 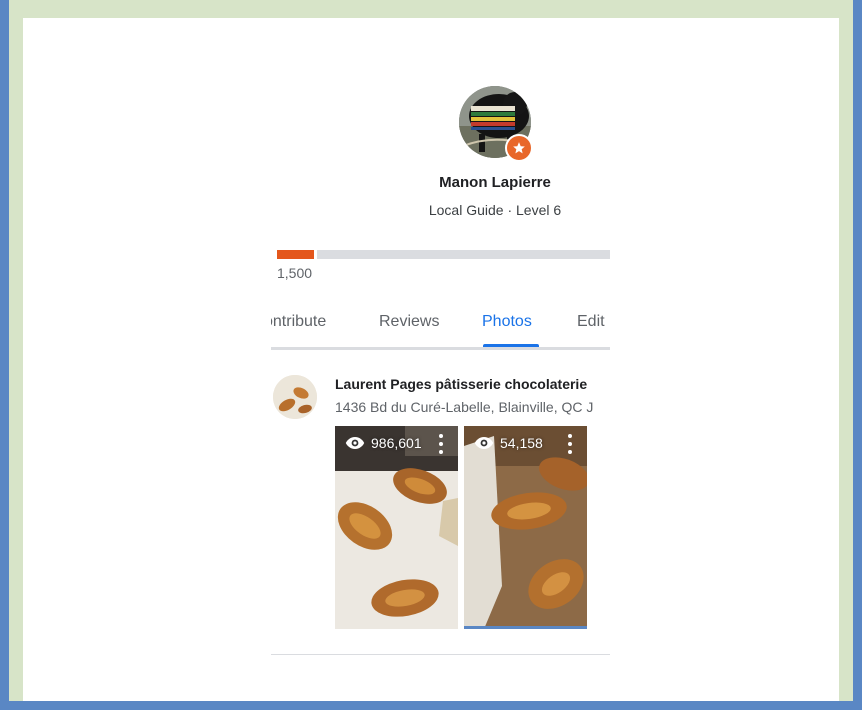 I want to click on place-name: Laurent Pages pâtisserie chocolaterie, so click(x=474, y=384).